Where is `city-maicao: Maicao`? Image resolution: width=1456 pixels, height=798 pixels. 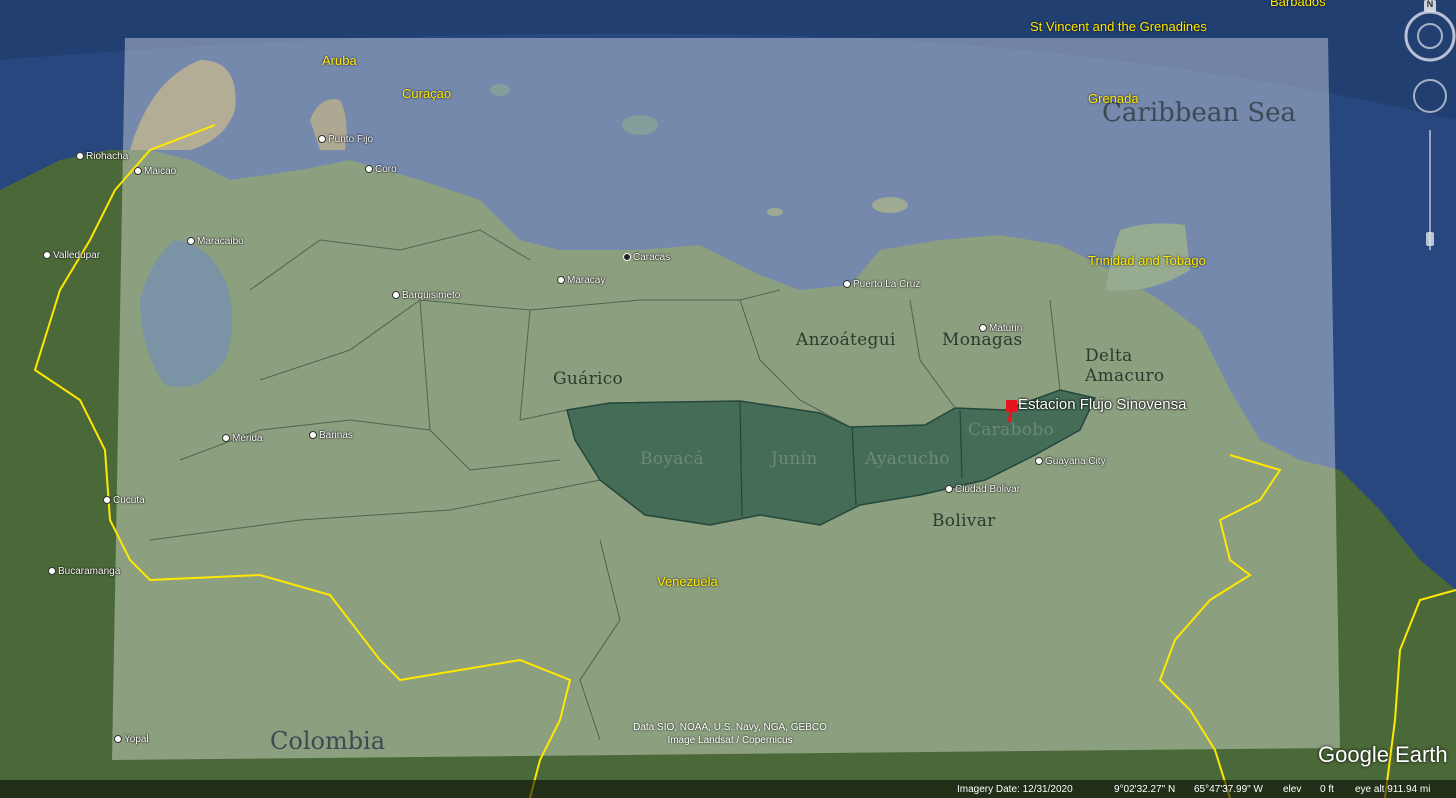 city-maicao: Maicao is located at coordinates (155, 171).